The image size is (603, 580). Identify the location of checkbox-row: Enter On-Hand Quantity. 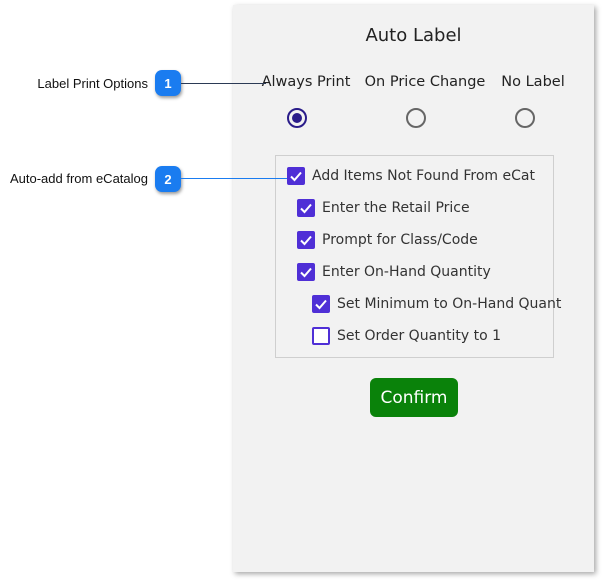
(394, 272).